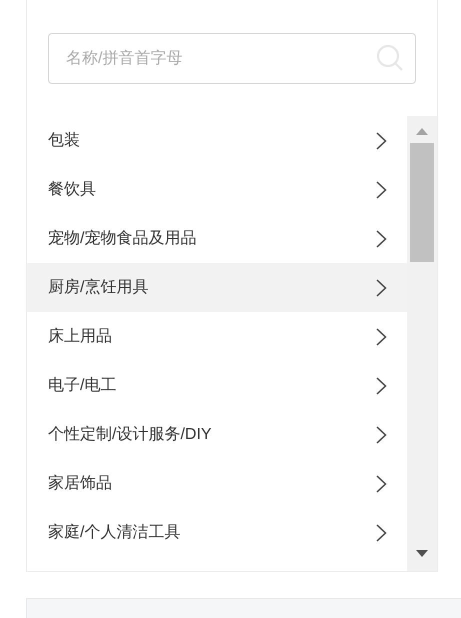 This screenshot has width=461, height=618. I want to click on scrollbar-thumb, so click(422, 202).